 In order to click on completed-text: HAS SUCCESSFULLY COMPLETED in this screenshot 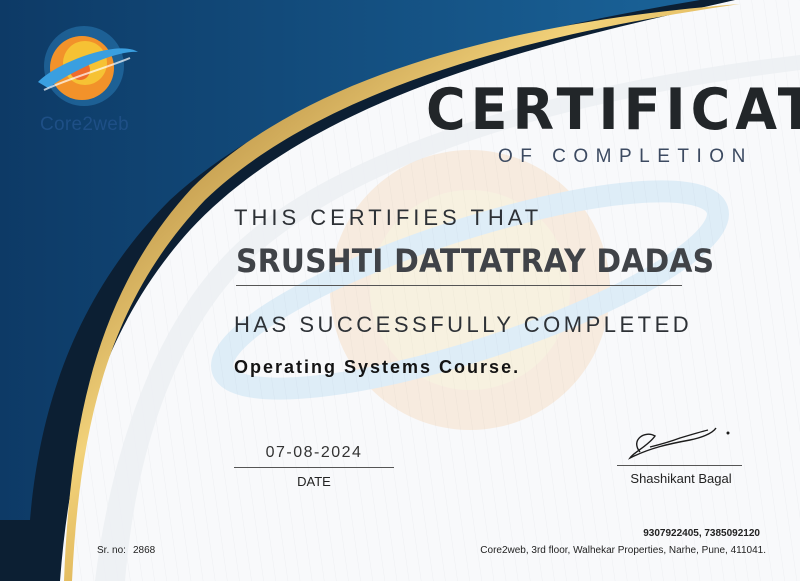, I will do `click(463, 324)`.